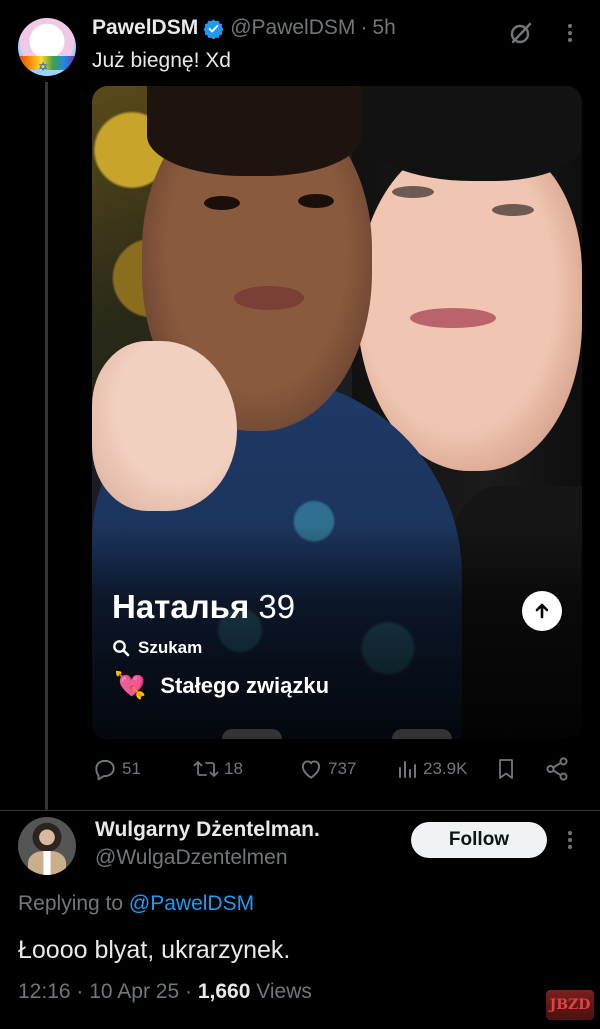  What do you see at coordinates (245, 685) in the screenshot?
I see `looking-for-label: Stałego związku` at bounding box center [245, 685].